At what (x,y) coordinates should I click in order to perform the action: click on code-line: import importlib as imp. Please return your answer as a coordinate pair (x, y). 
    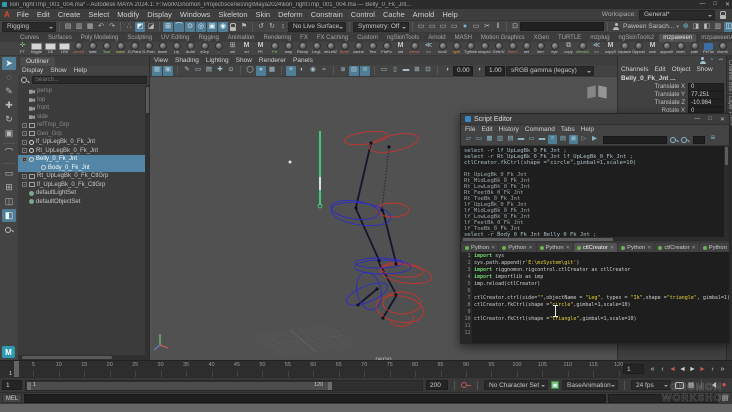
    Looking at the image, I should click on (601, 277).